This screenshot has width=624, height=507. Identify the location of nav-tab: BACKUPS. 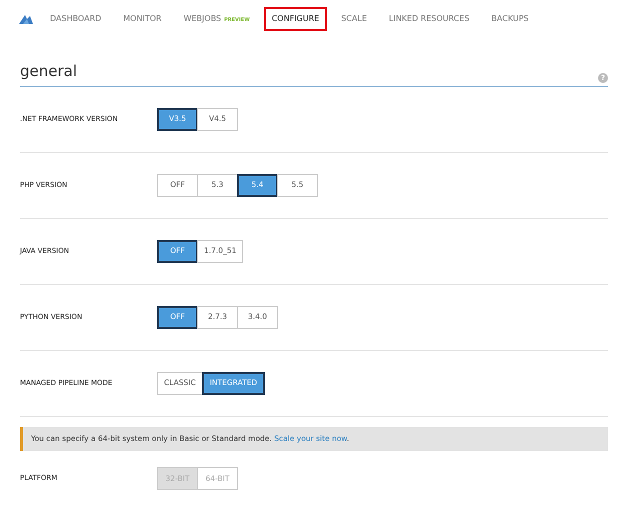
(510, 19).